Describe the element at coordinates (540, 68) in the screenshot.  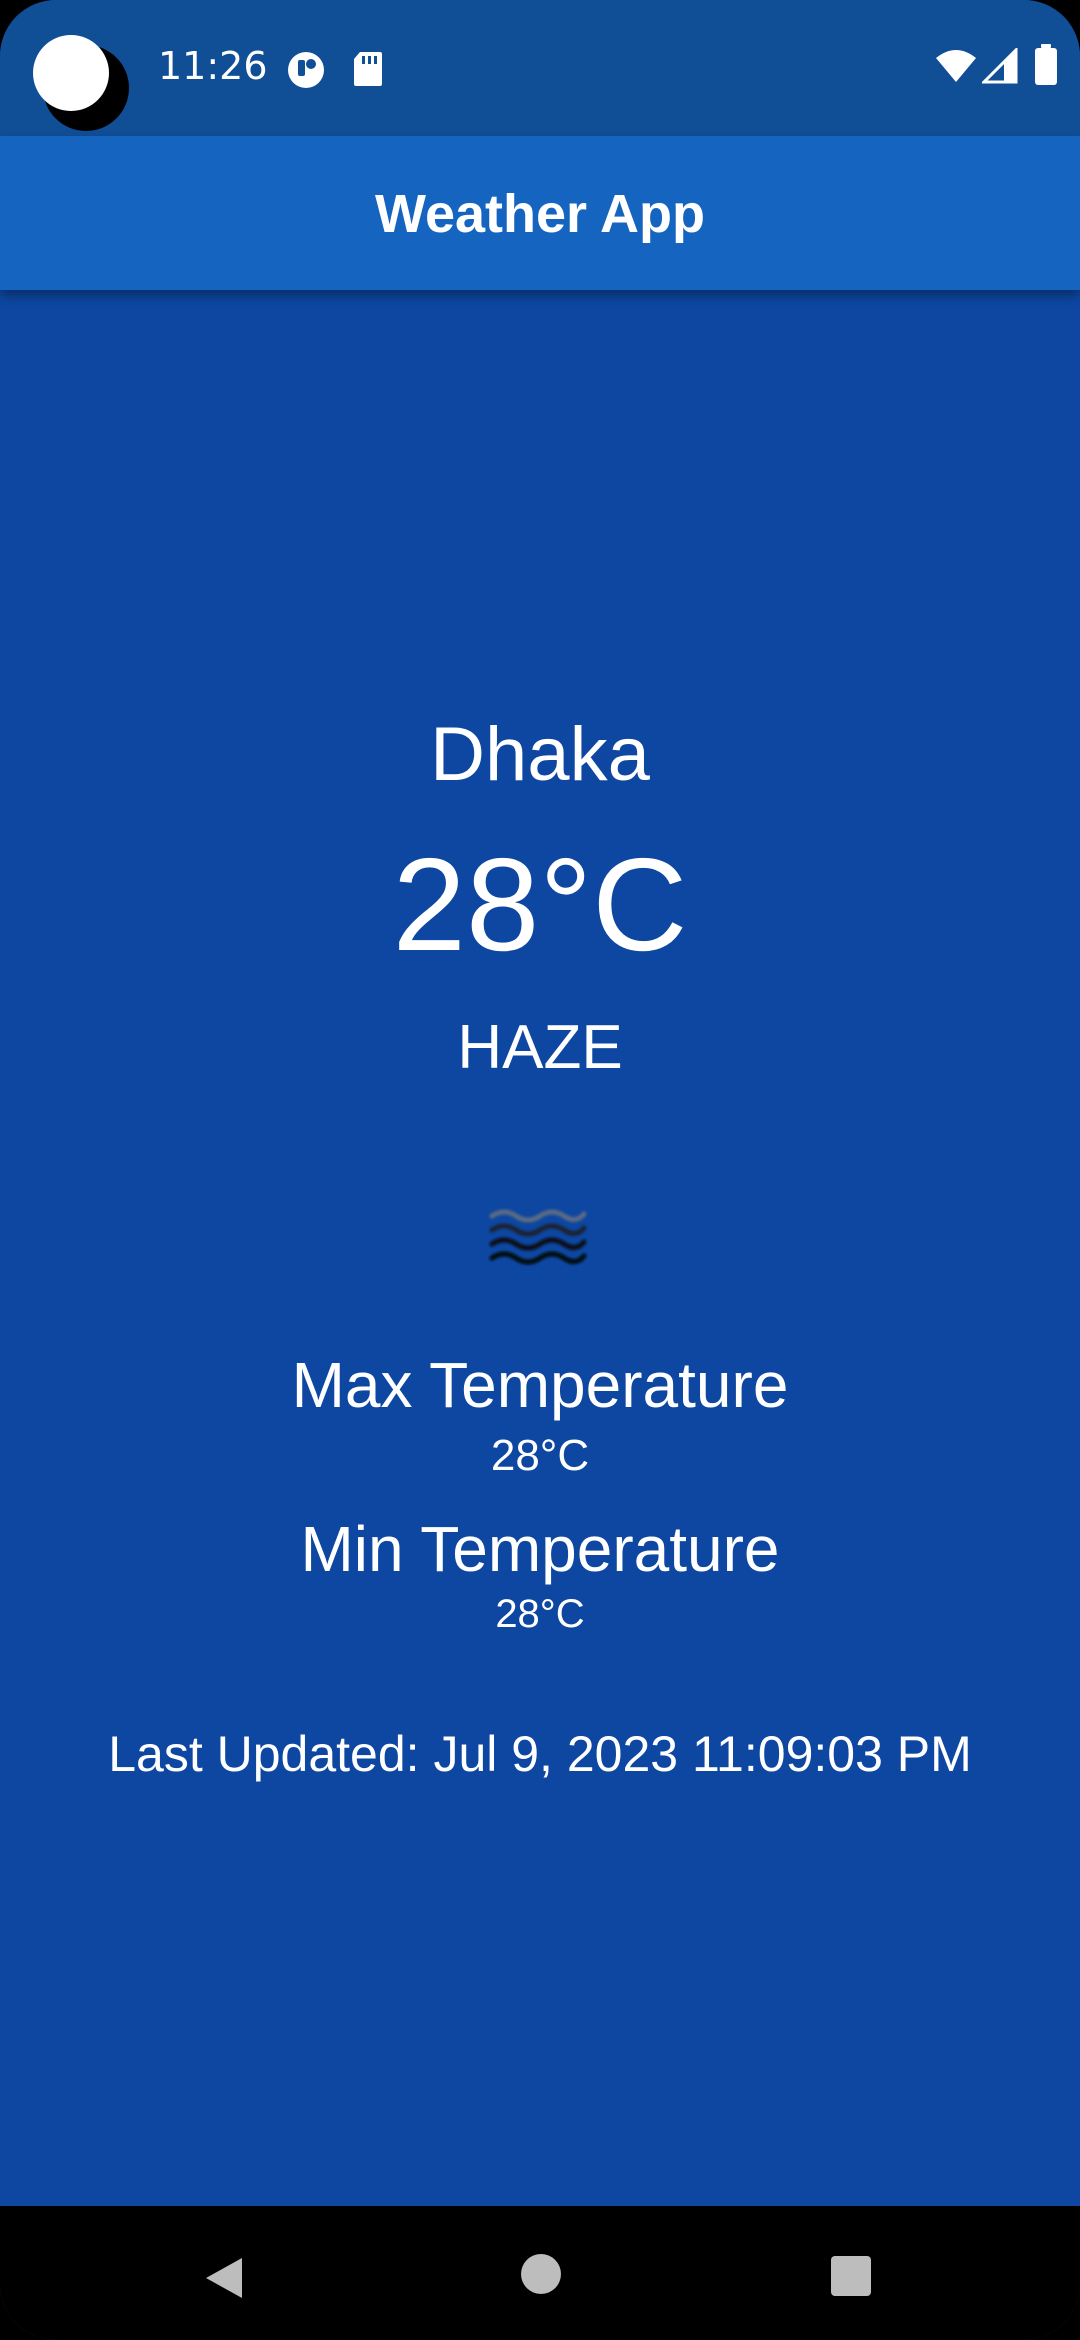
I see `status-bar: 11:26` at that location.